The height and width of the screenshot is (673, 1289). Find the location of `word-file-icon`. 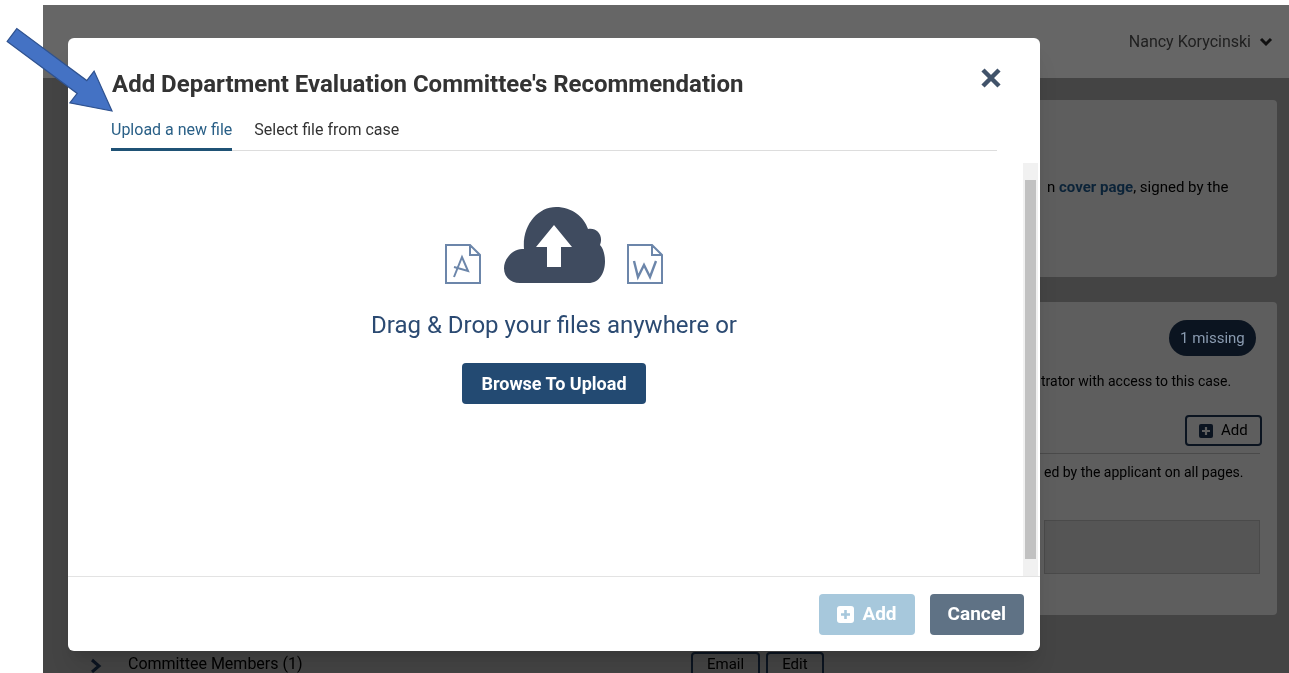

word-file-icon is located at coordinates (645, 264).